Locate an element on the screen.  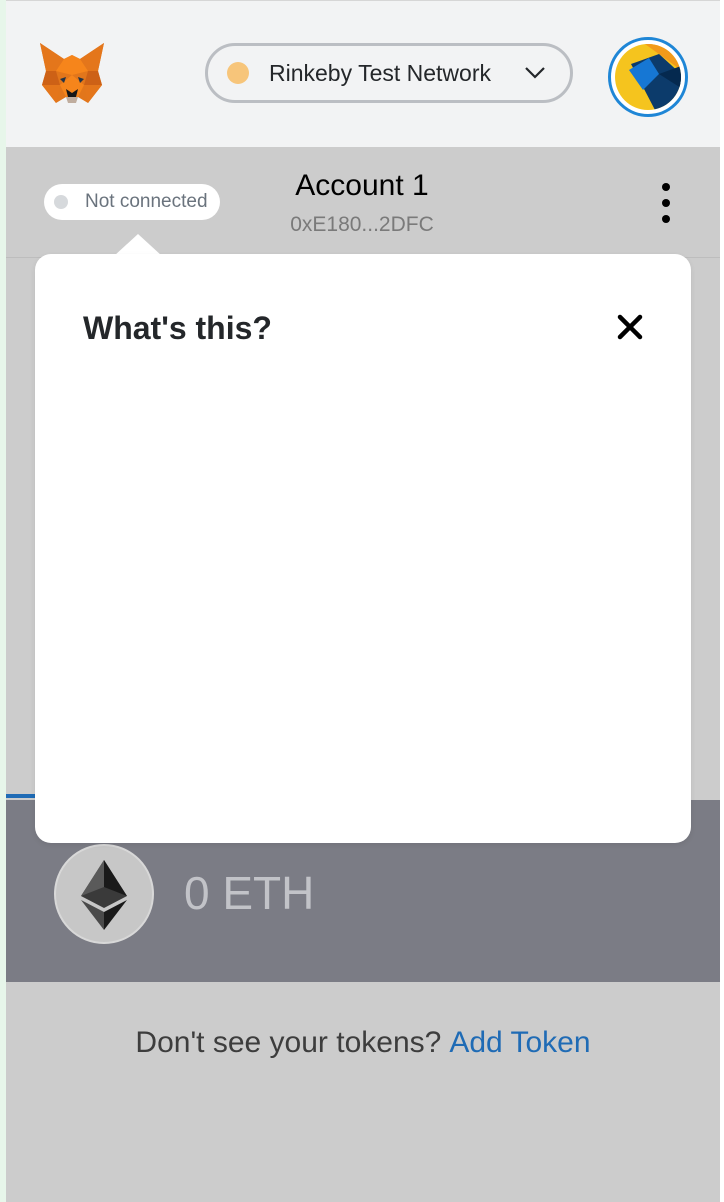
connection-status-label: Not connected is located at coordinates (146, 201).